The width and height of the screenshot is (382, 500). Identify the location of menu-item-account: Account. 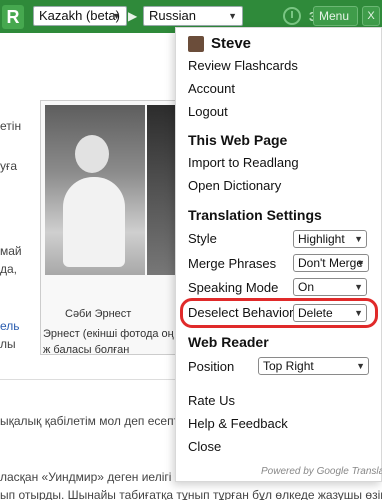
(211, 88).